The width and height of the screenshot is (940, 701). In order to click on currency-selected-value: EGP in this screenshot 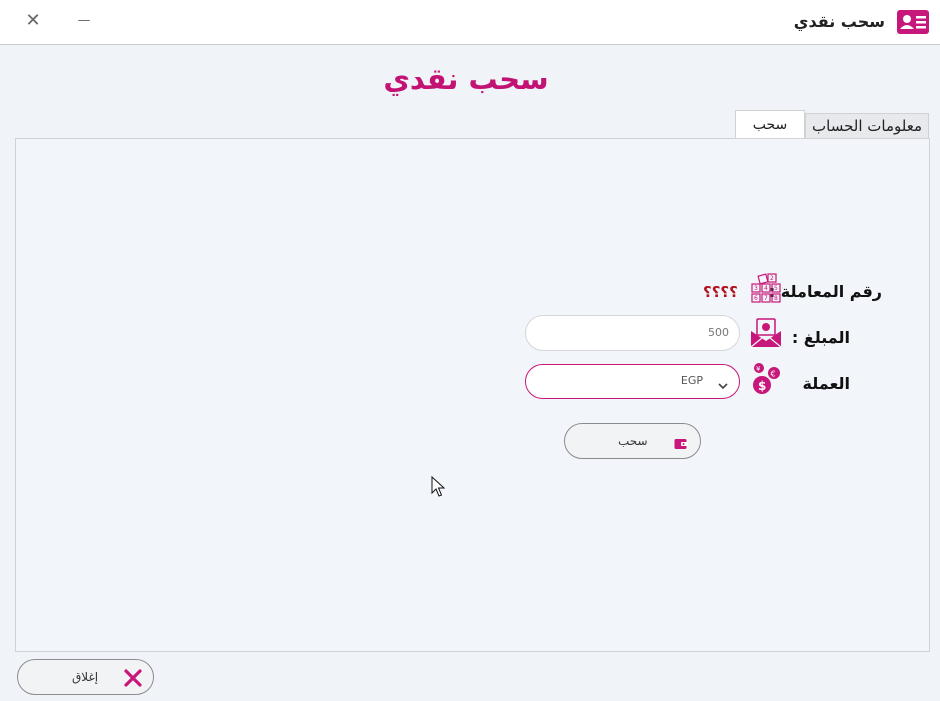, I will do `click(691, 380)`.